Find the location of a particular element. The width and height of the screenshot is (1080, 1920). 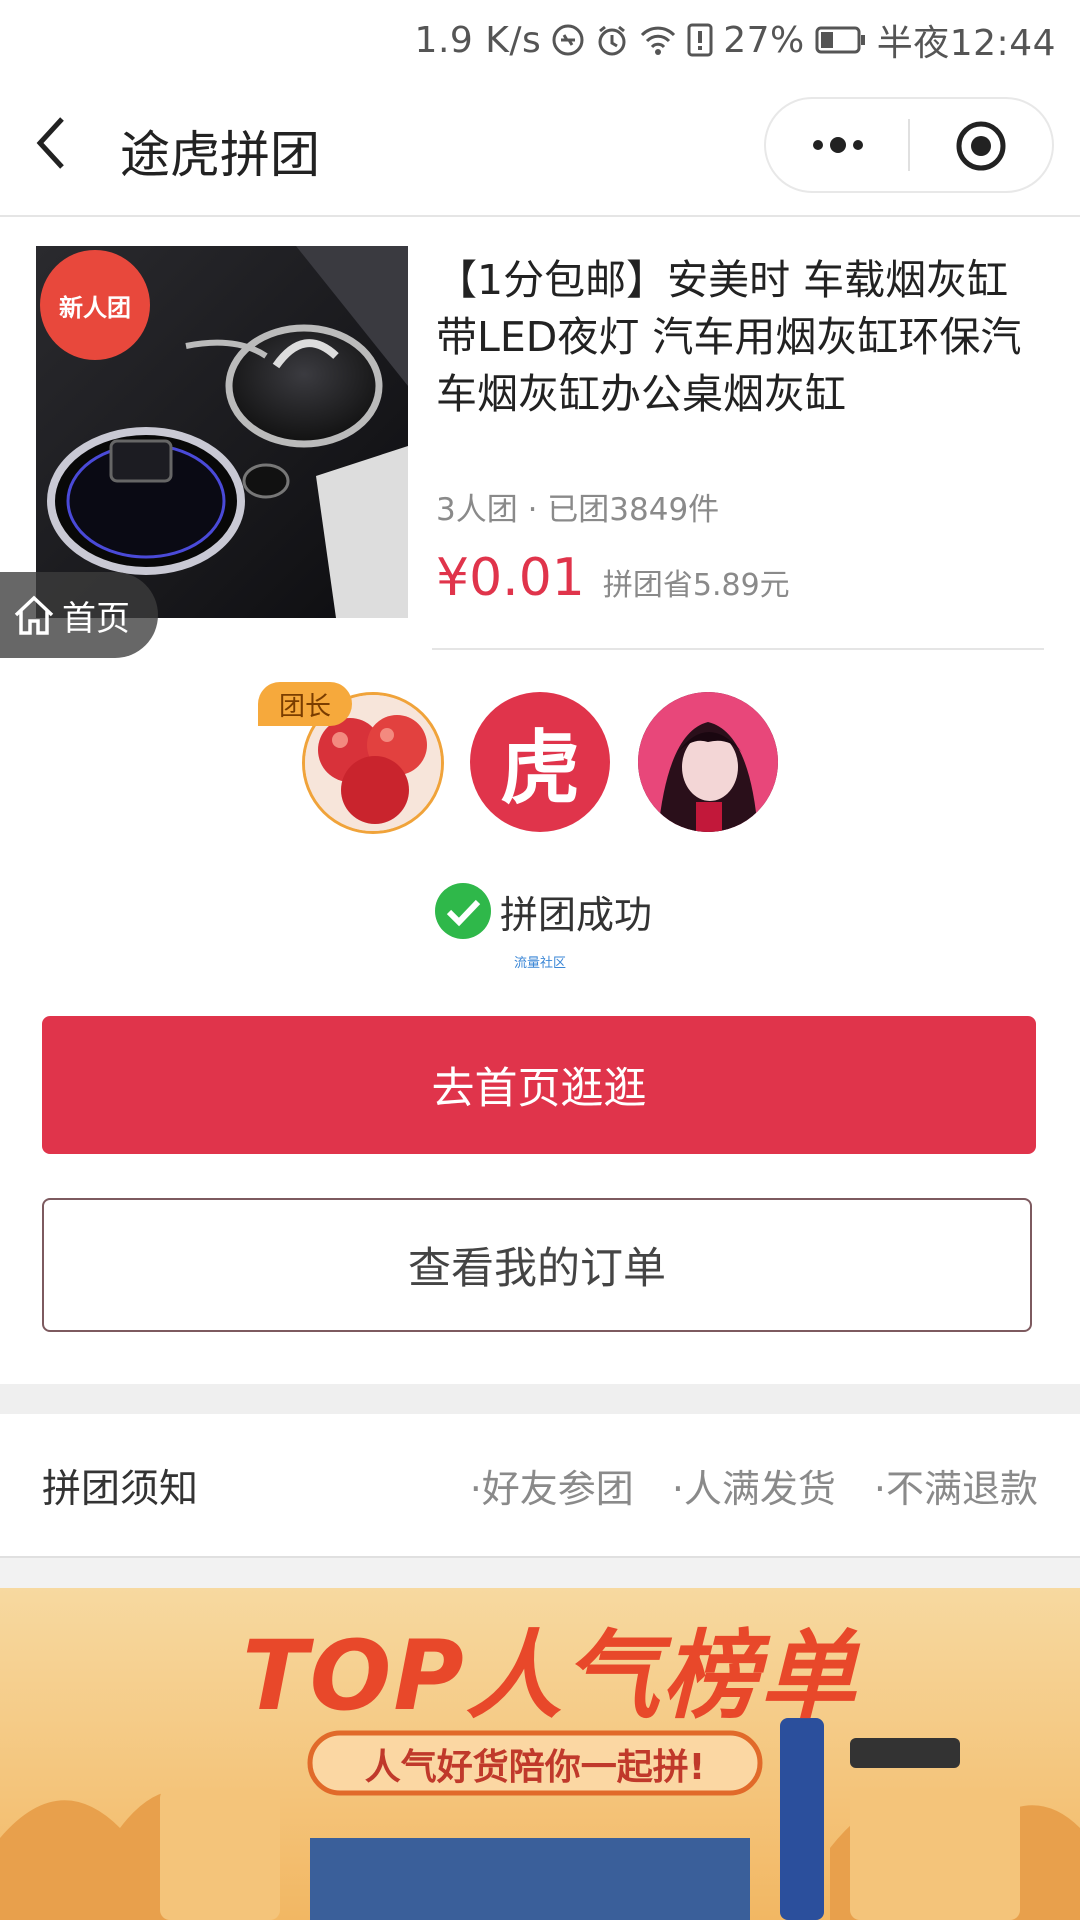

home-float-button: 首页 is located at coordinates (79, 615).